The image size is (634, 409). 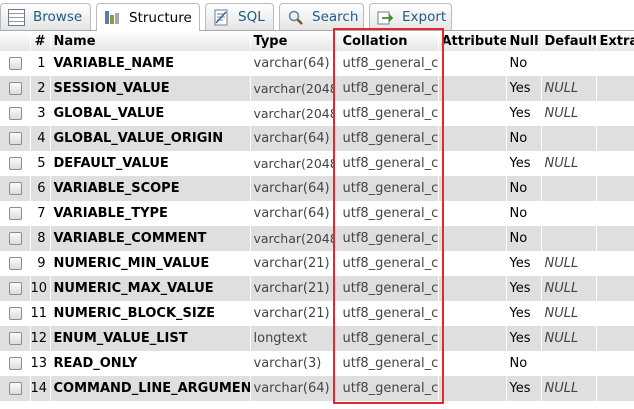 I want to click on column-name: GLOBAL_VALUE, so click(x=150, y=113).